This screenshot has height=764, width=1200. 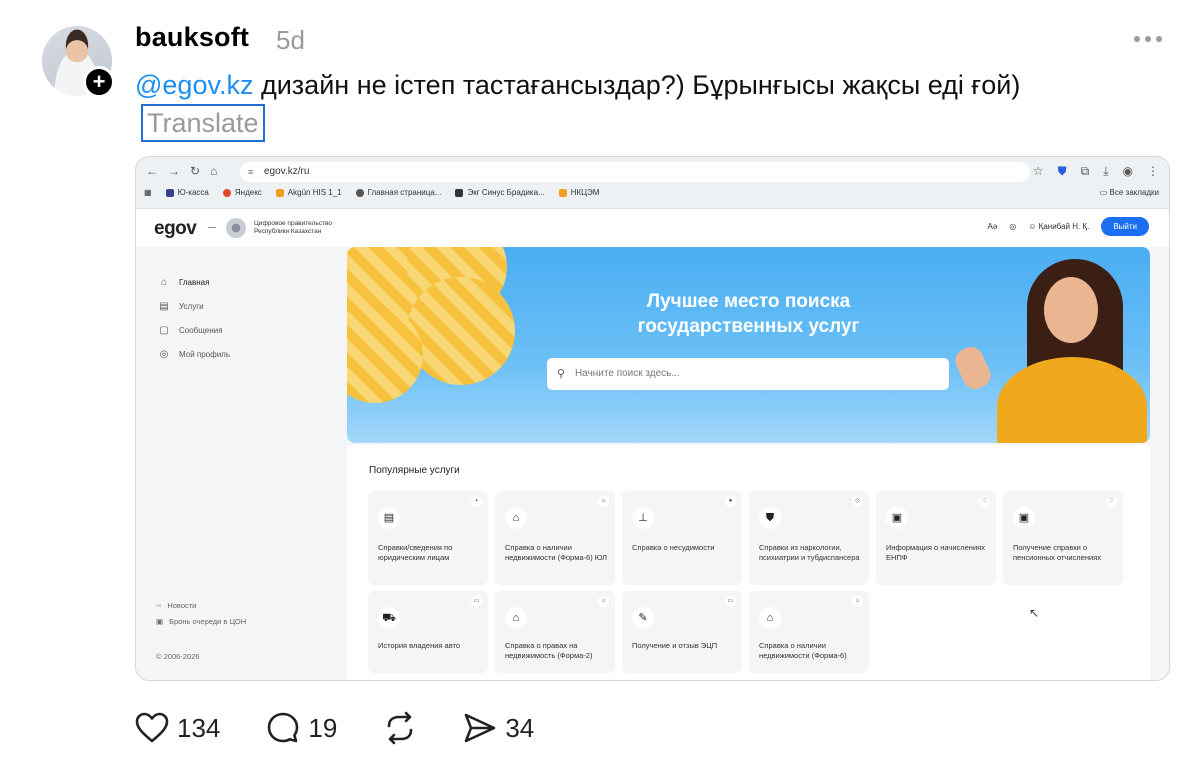 I want to click on bookmark-item: Ю-касса, so click(x=187, y=192).